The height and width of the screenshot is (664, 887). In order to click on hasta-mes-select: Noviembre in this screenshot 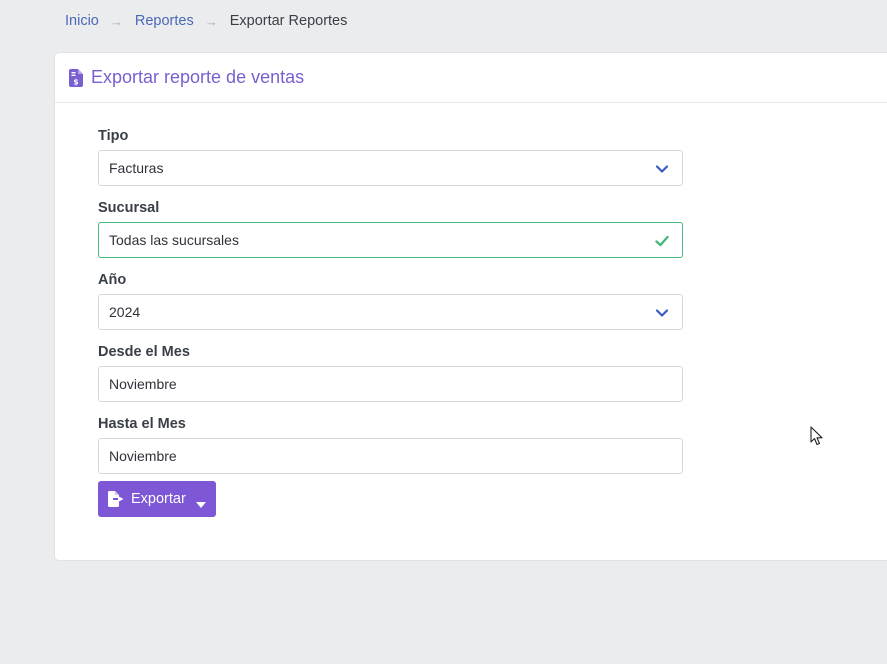, I will do `click(390, 456)`.